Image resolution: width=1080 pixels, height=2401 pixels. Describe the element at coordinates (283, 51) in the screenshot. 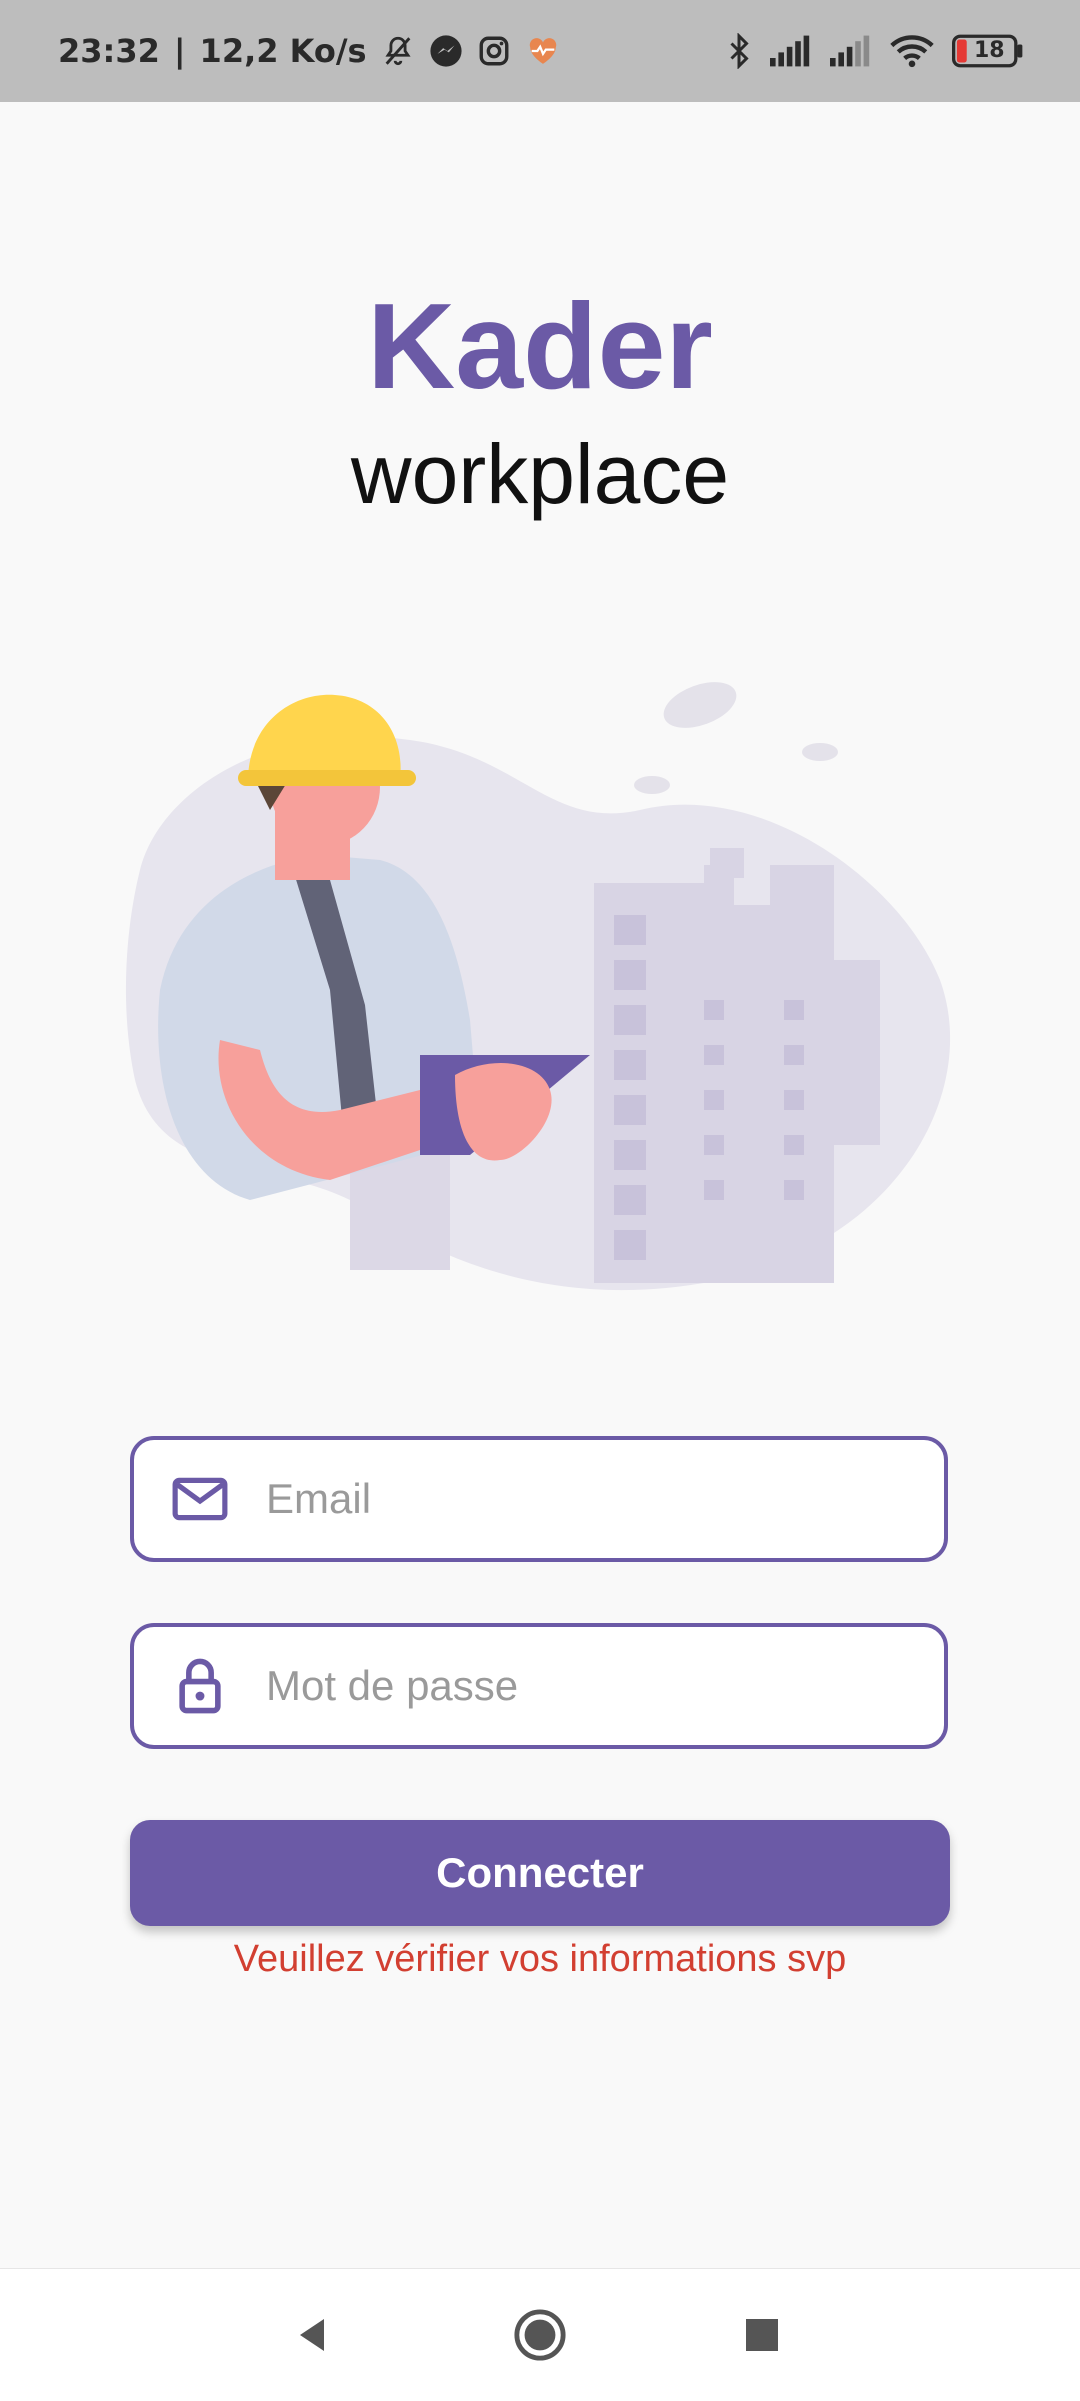

I see `network-speed: 12,2 Ko/s` at that location.